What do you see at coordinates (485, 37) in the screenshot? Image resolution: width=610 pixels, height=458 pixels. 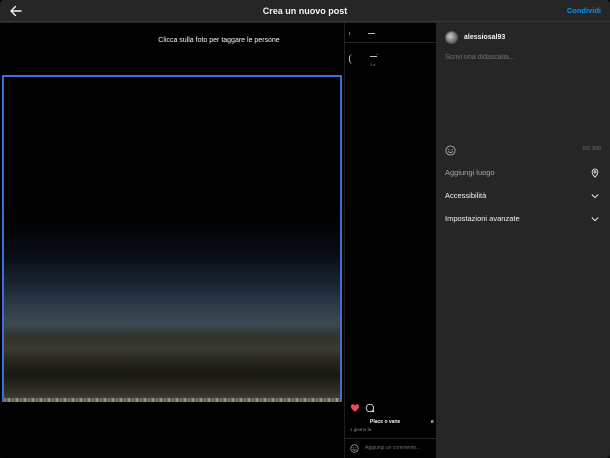 I see `username: alessiosal93` at bounding box center [485, 37].